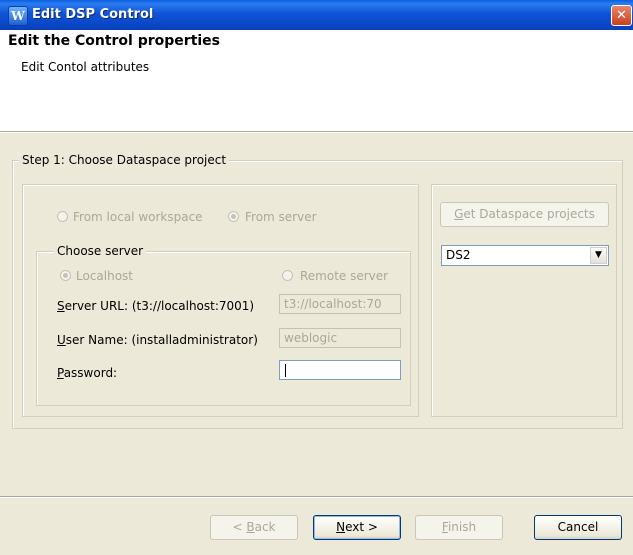 Image resolution: width=633 pixels, height=555 pixels. What do you see at coordinates (316, 15) in the screenshot?
I see `title-bar: W Edit DSP Control ✕` at bounding box center [316, 15].